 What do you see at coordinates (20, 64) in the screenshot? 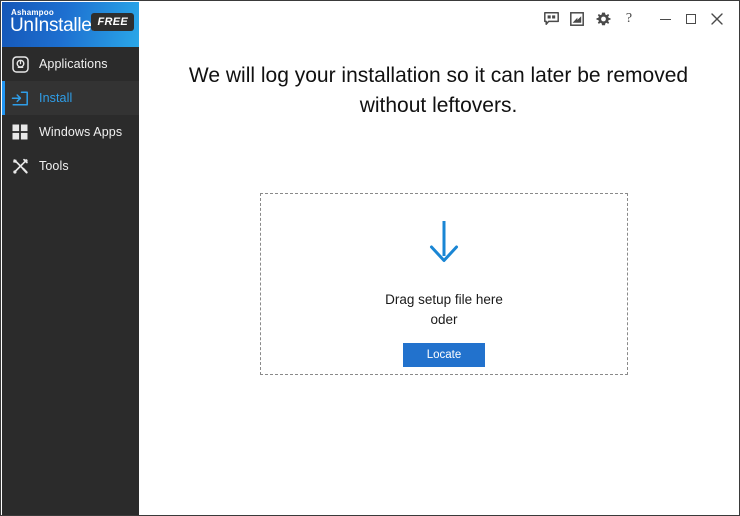
I see `applications-icon` at bounding box center [20, 64].